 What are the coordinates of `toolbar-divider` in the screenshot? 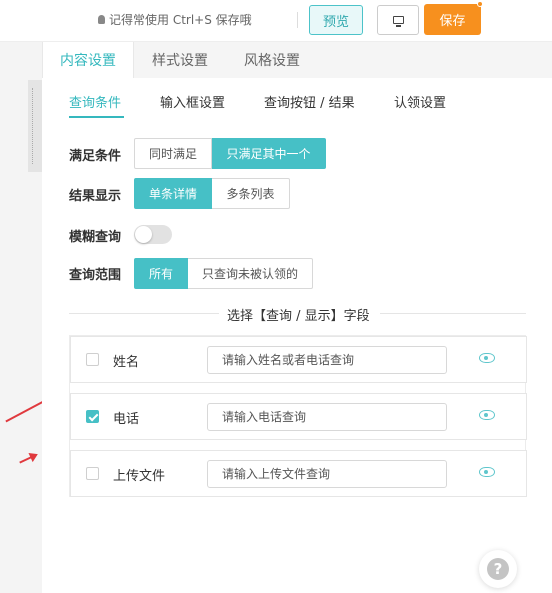 It's located at (297, 20).